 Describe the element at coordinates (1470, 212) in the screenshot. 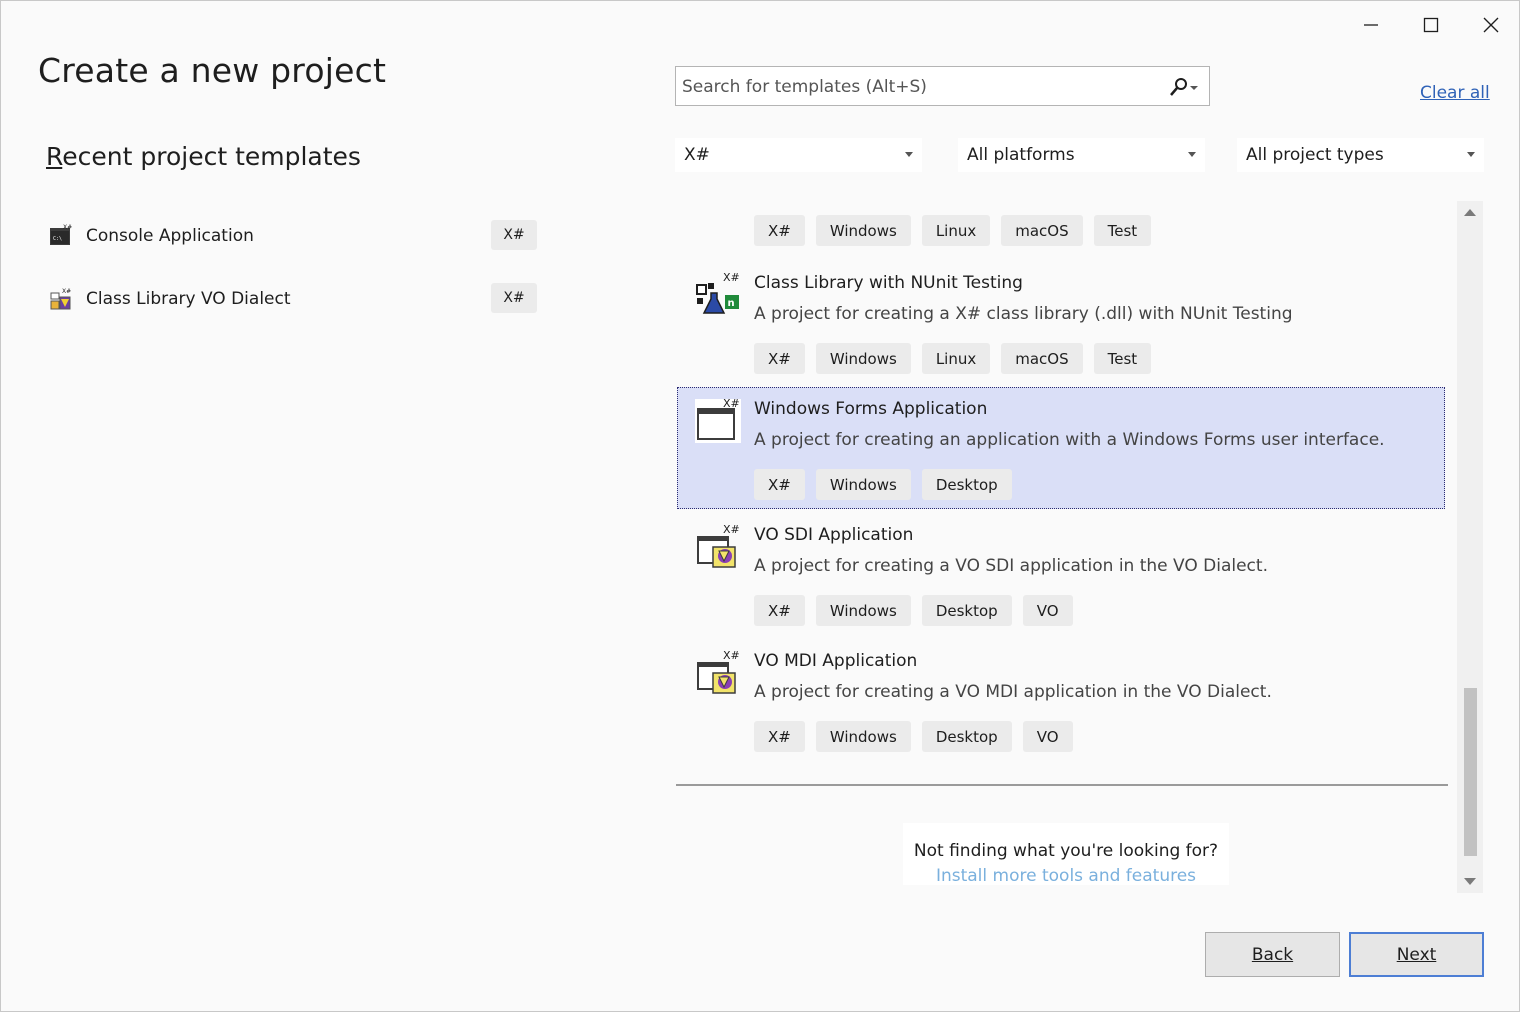

I see `scroll-up-icon` at that location.